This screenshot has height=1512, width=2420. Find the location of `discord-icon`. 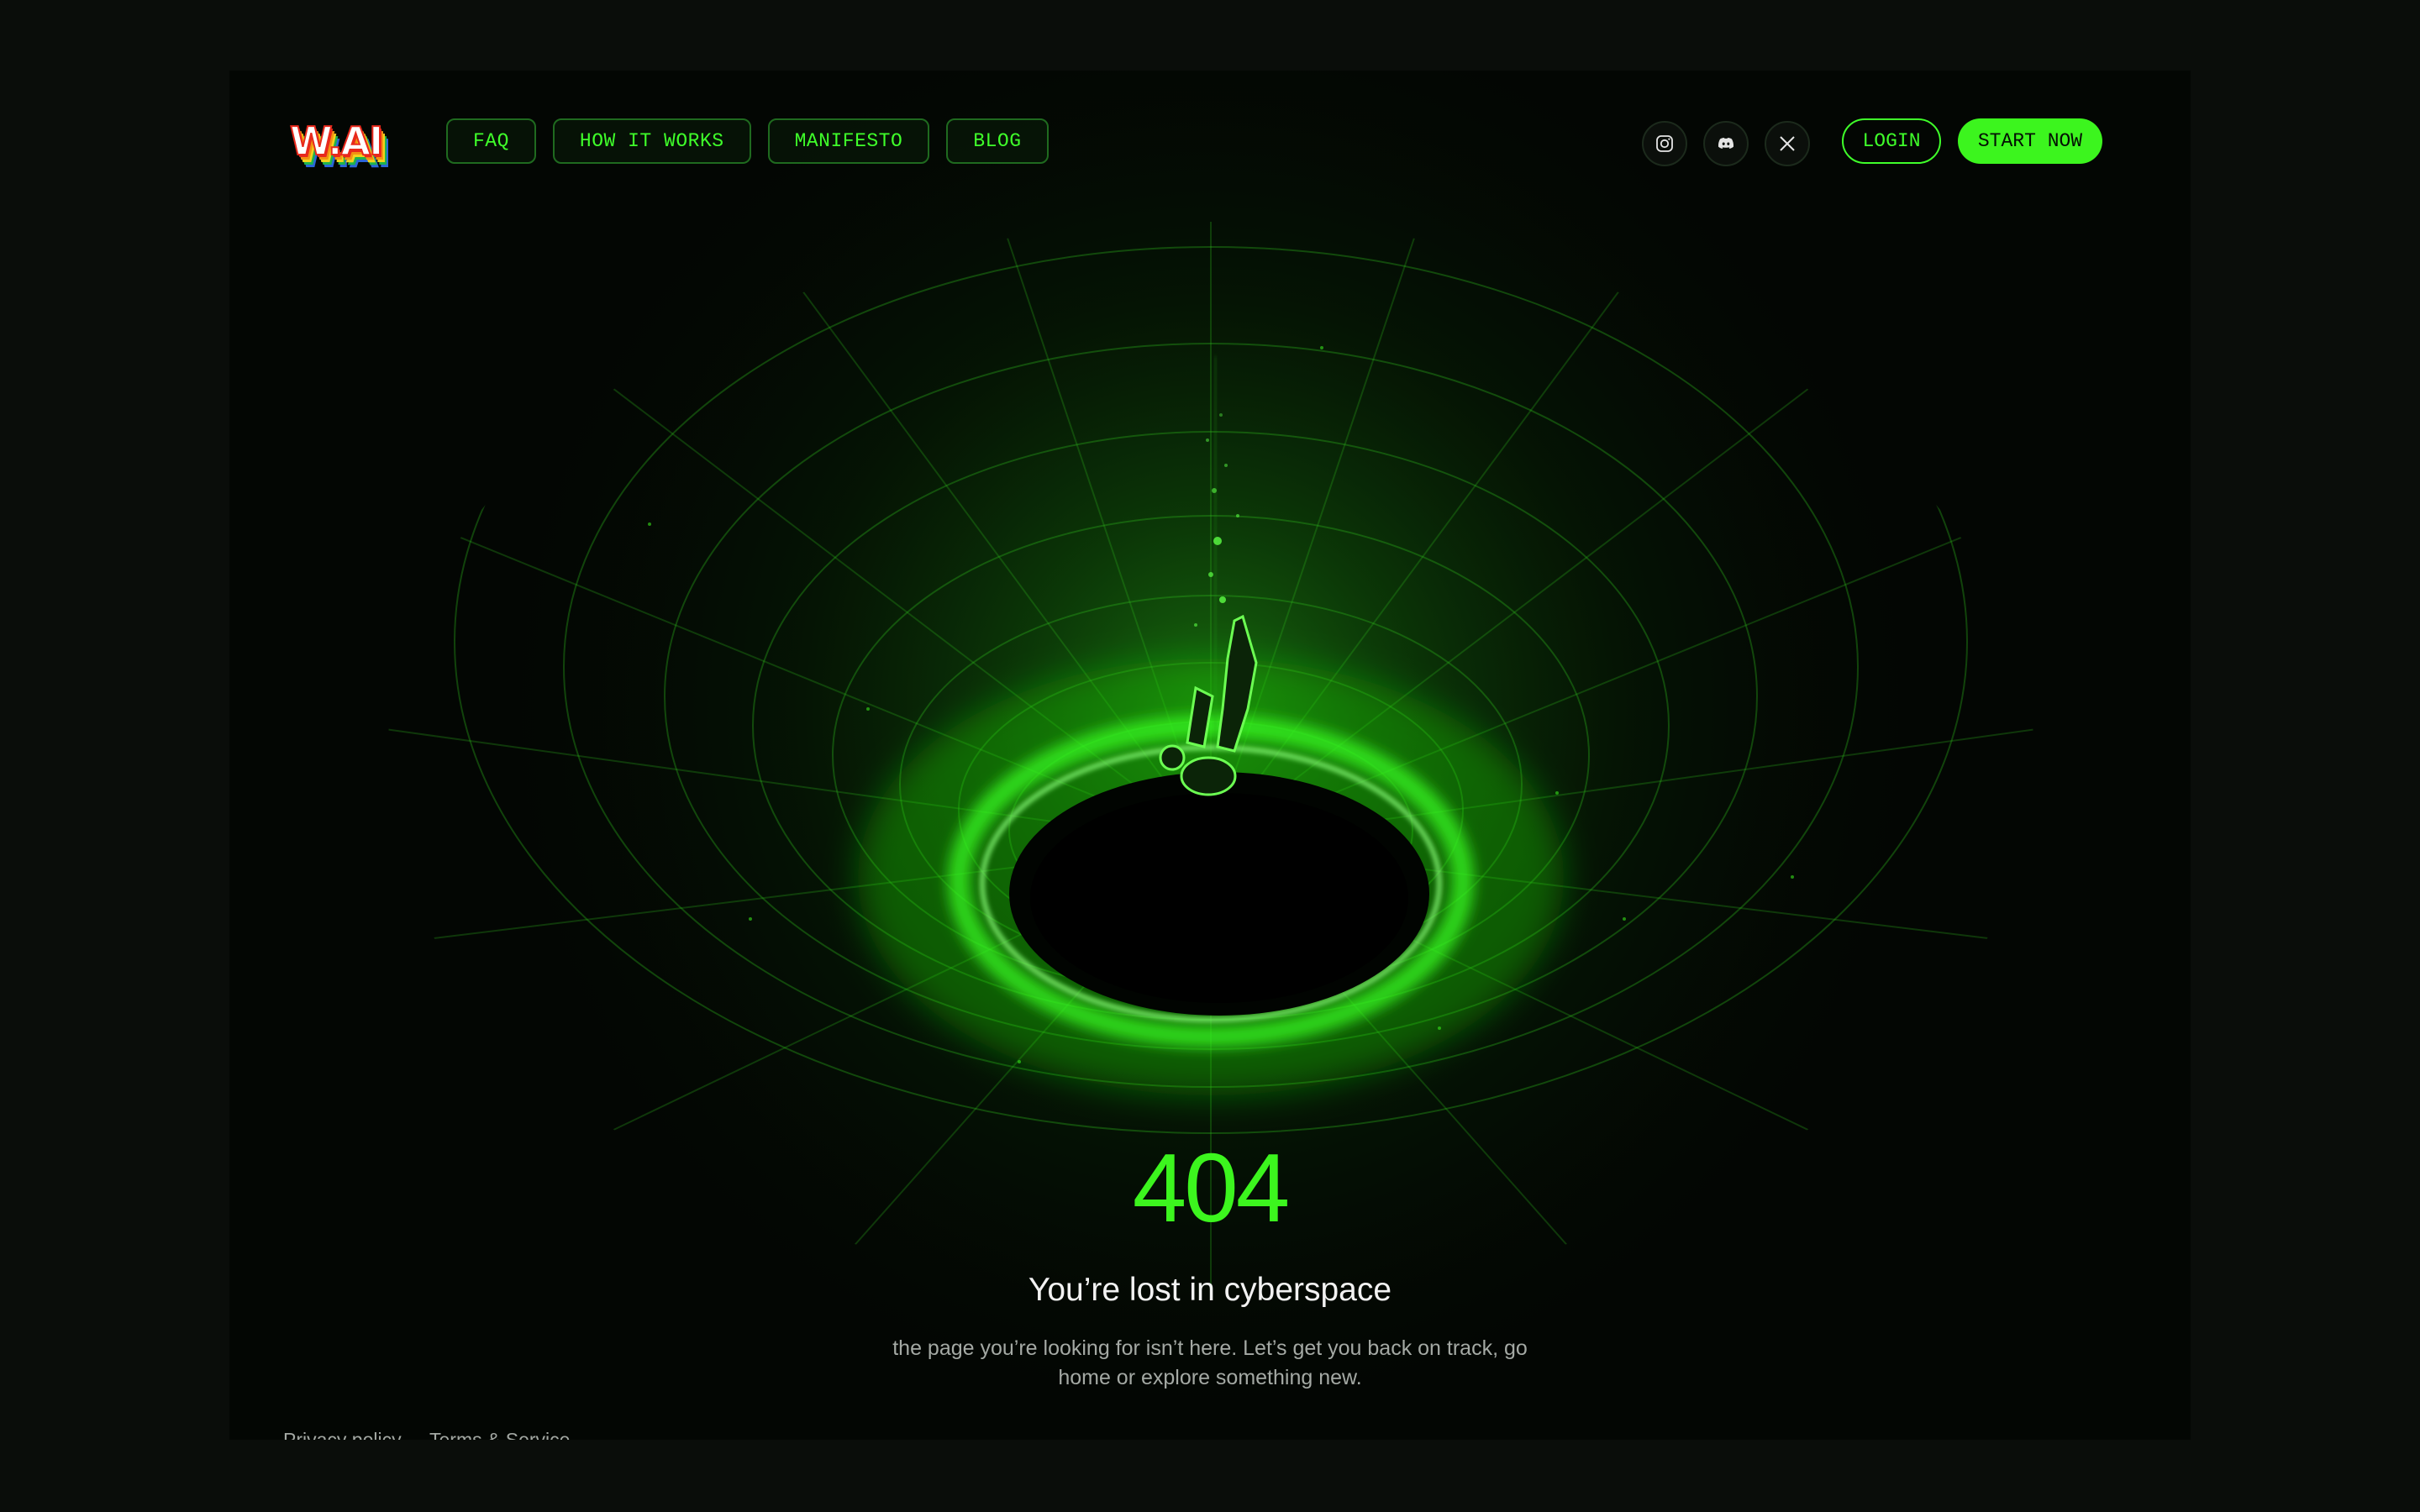

discord-icon is located at coordinates (1726, 143).